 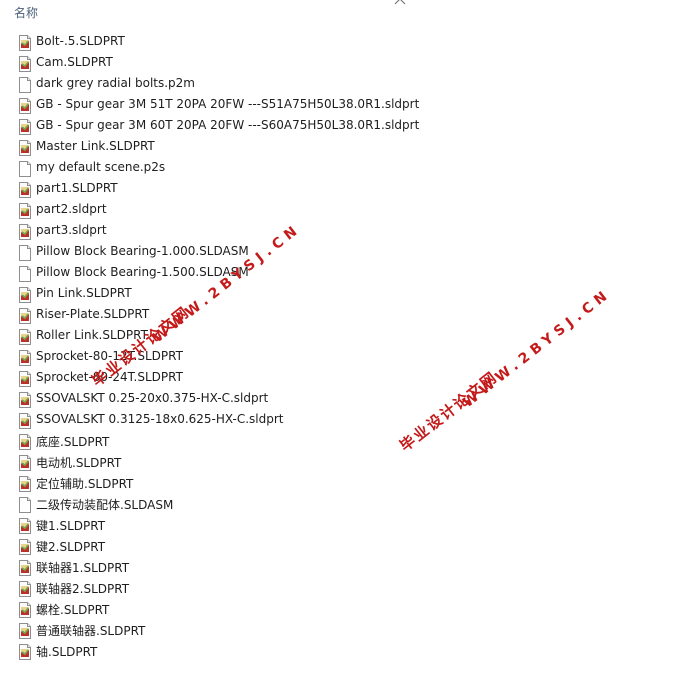 I want to click on file-list-item: 普通联轴器.SLDPRT, so click(x=348, y=630).